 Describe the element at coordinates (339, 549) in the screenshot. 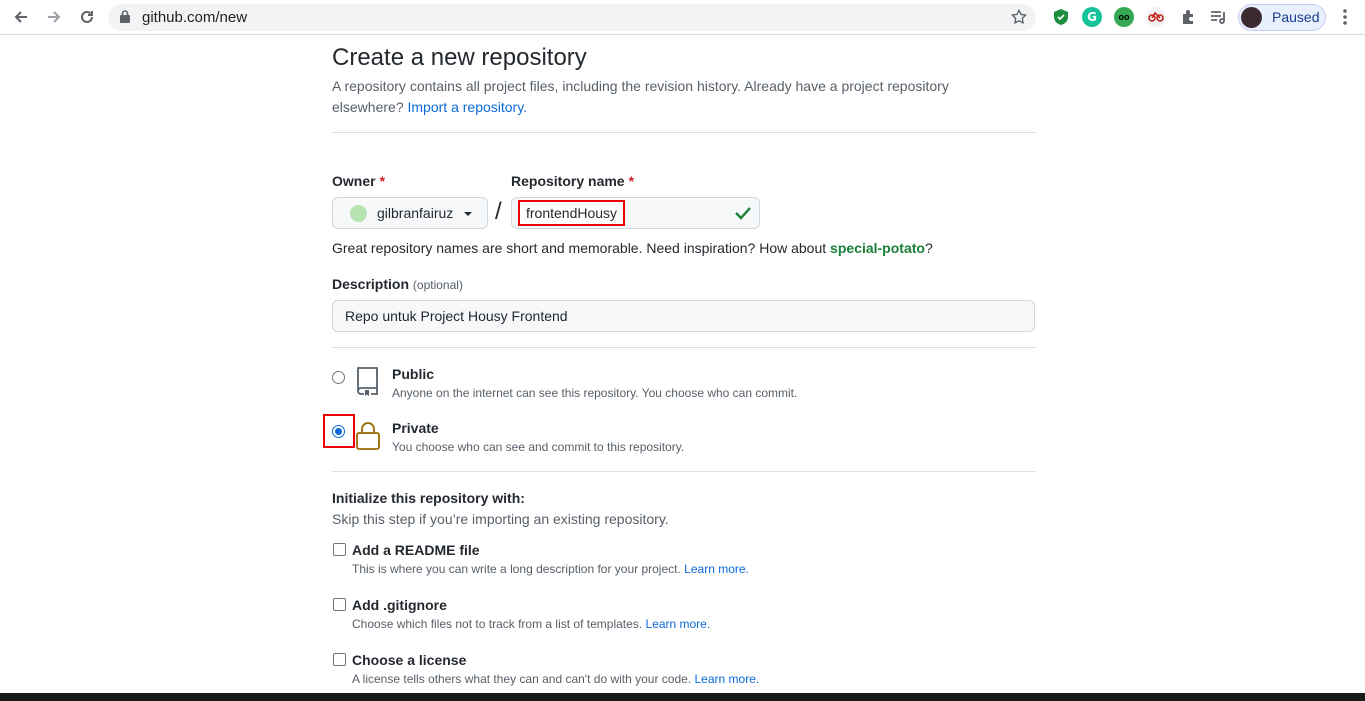

I see `readme-checkbox` at that location.